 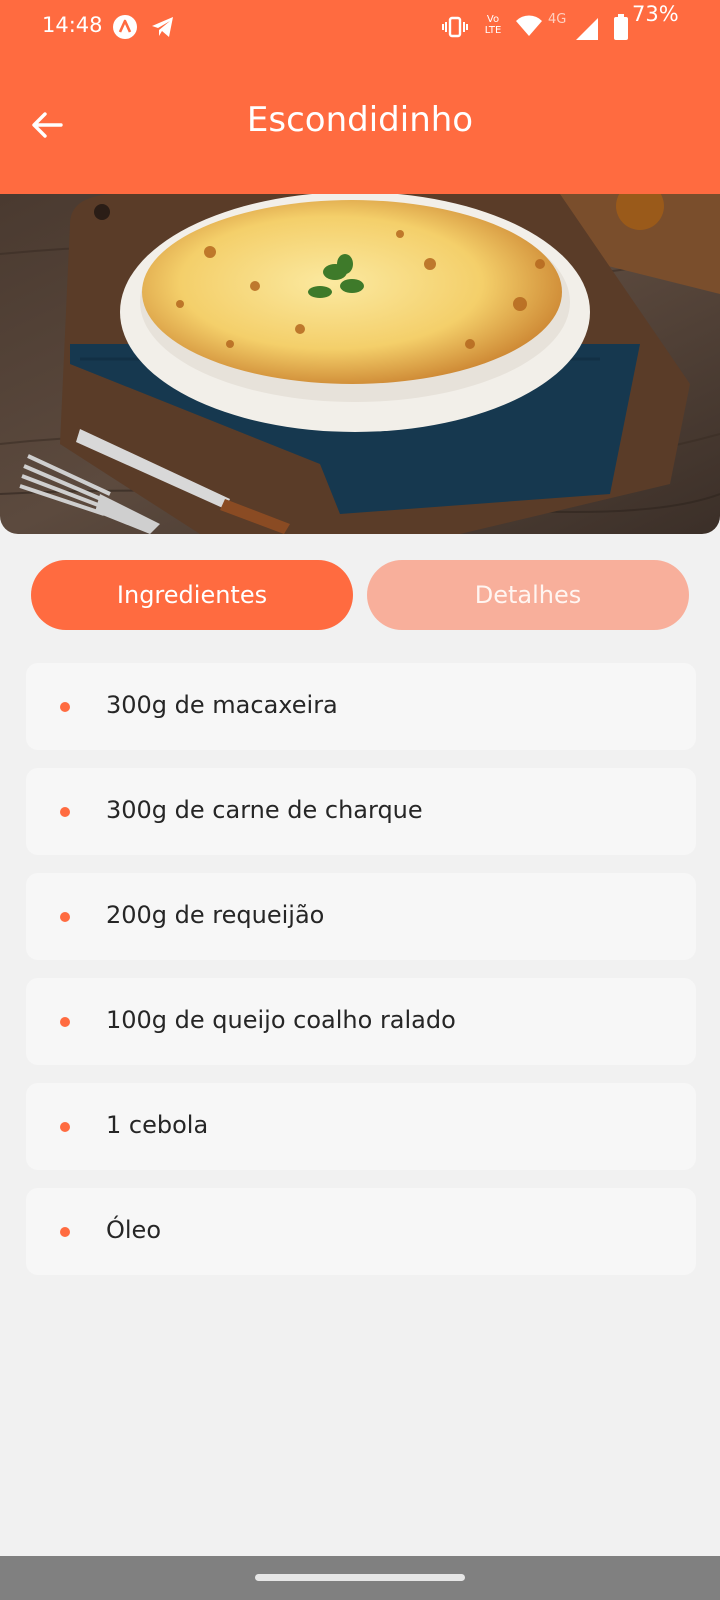 I want to click on ingredient-text: Óleo, so click(x=134, y=1230).